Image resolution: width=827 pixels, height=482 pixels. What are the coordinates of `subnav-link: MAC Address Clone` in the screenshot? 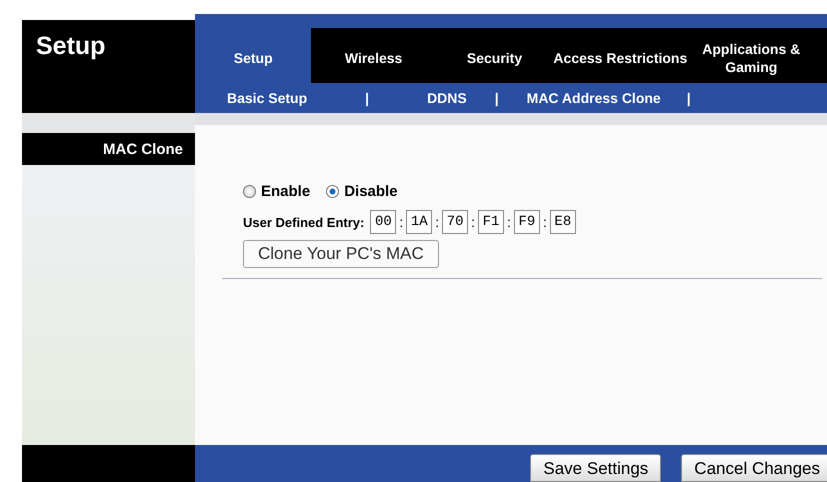 It's located at (593, 98).